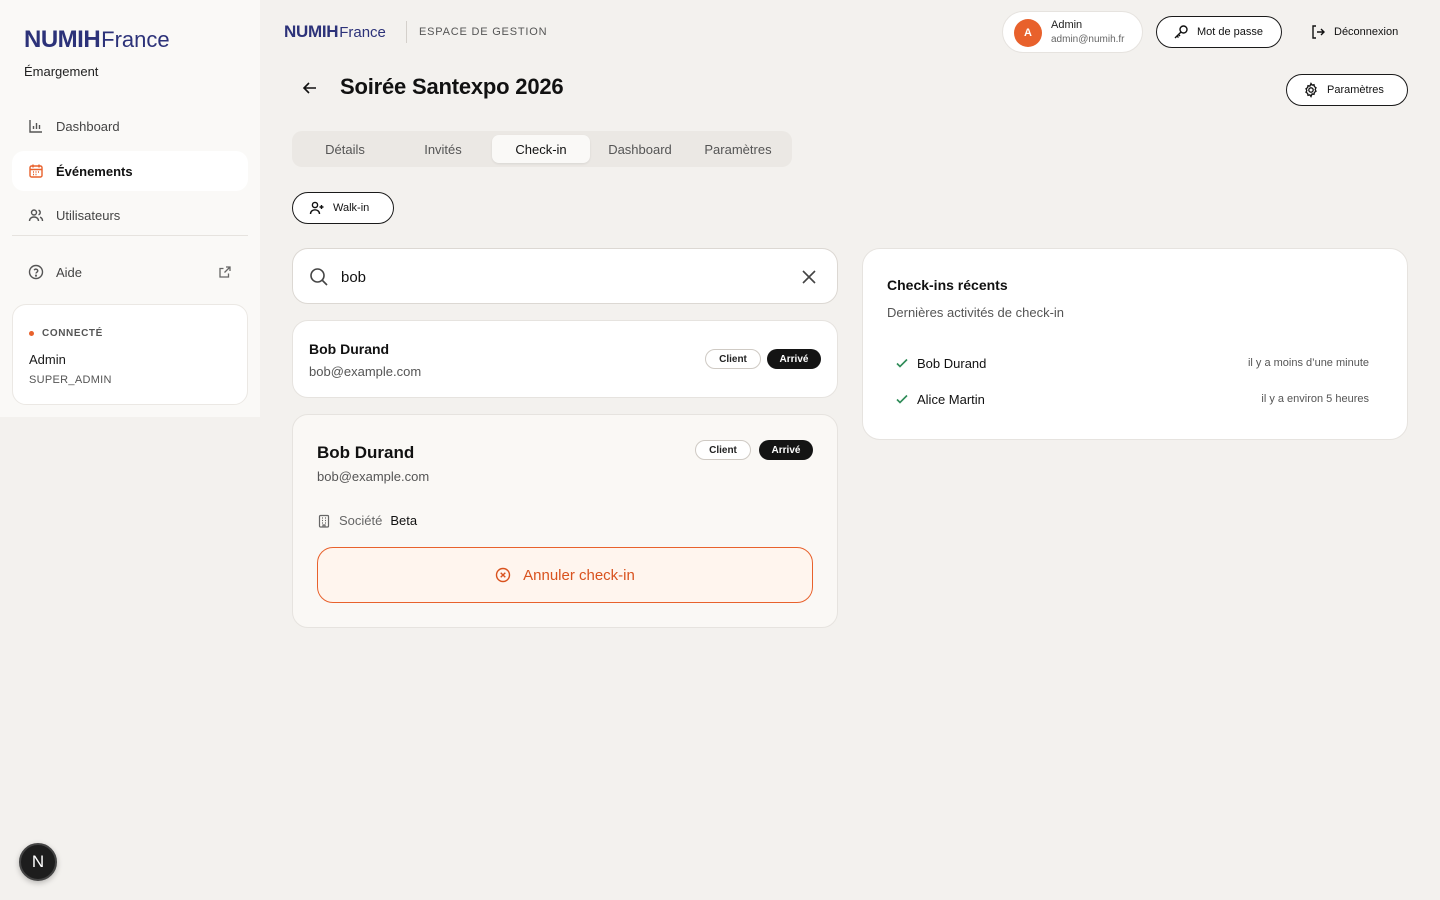  What do you see at coordinates (443, 149) in the screenshot?
I see `tab-invites: Invités` at bounding box center [443, 149].